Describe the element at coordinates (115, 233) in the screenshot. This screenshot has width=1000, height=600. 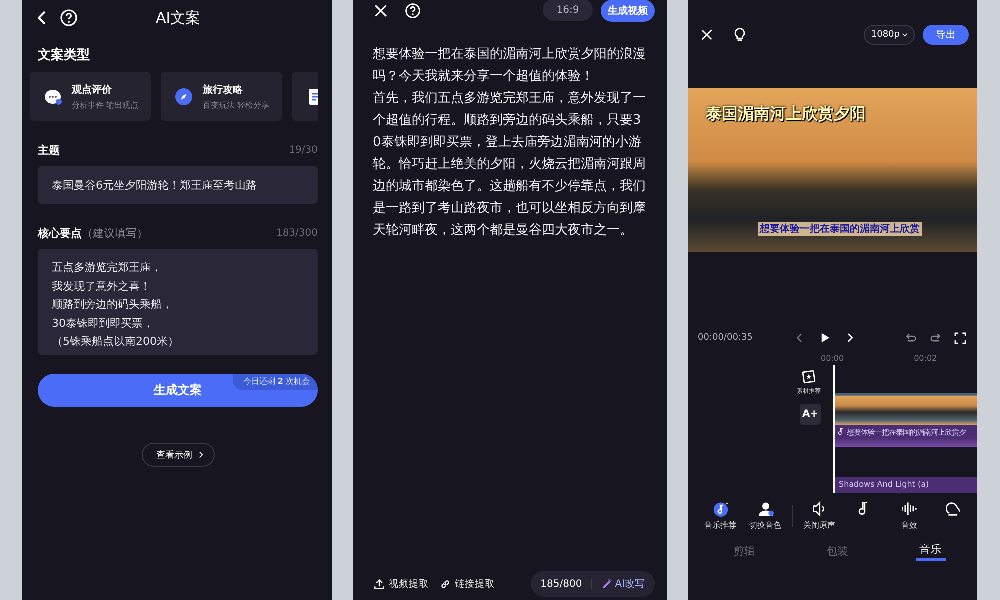
I see `hint-text: （建议填写）` at that location.